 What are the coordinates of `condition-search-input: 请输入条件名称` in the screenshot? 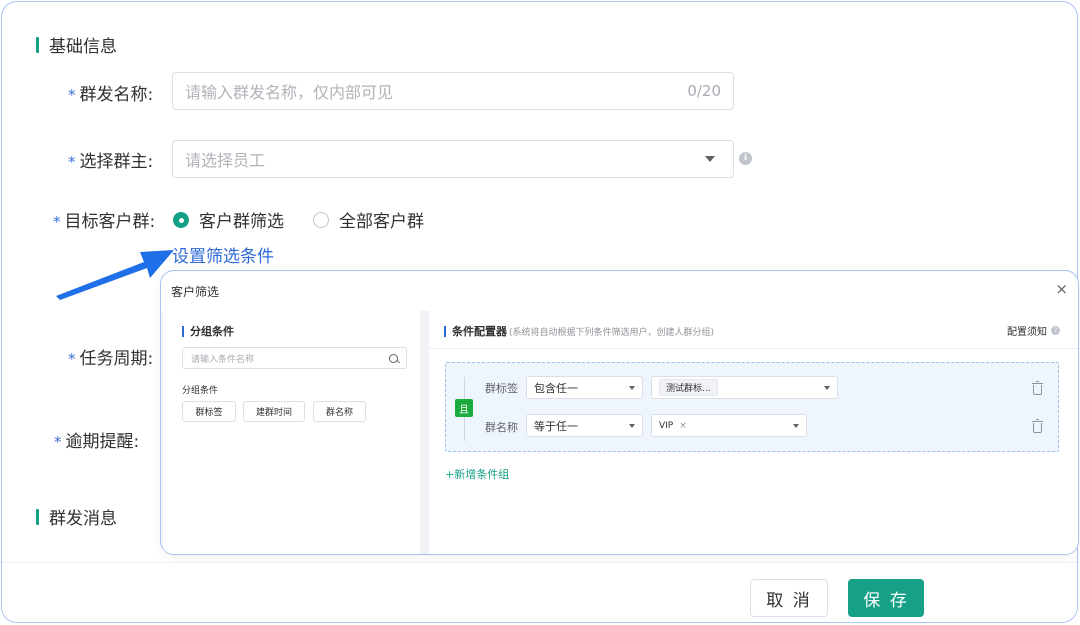 It's located at (294, 358).